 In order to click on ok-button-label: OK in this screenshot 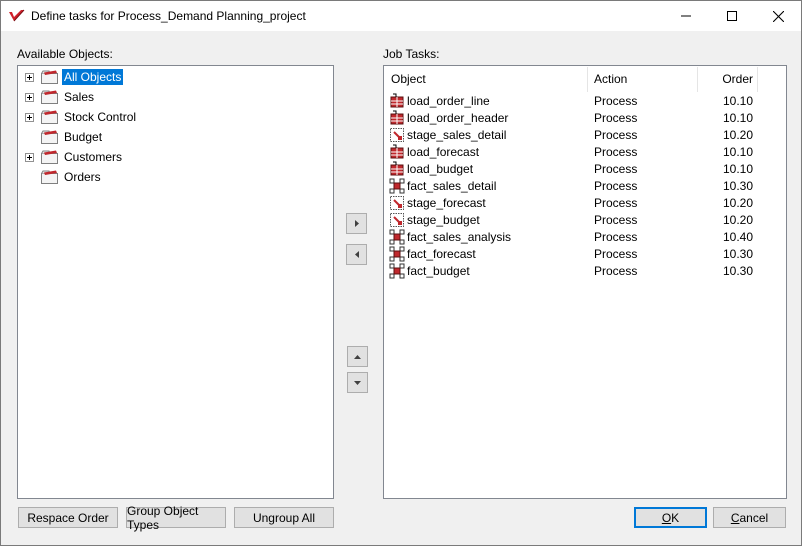, I will do `click(670, 517)`.